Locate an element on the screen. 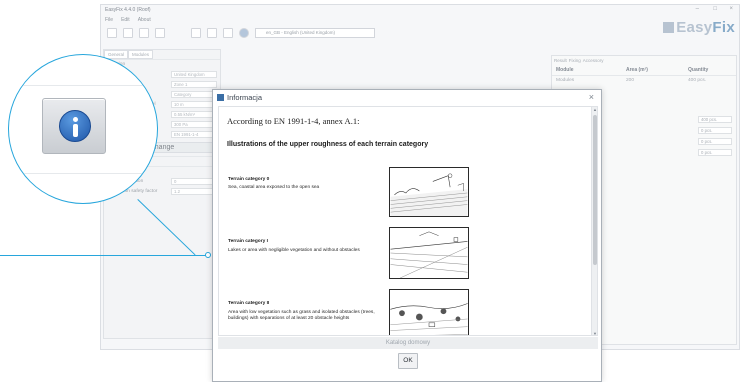 The height and width of the screenshot is (382, 747). dialog-scrollbar: ▲ ▼ is located at coordinates (594, 221).